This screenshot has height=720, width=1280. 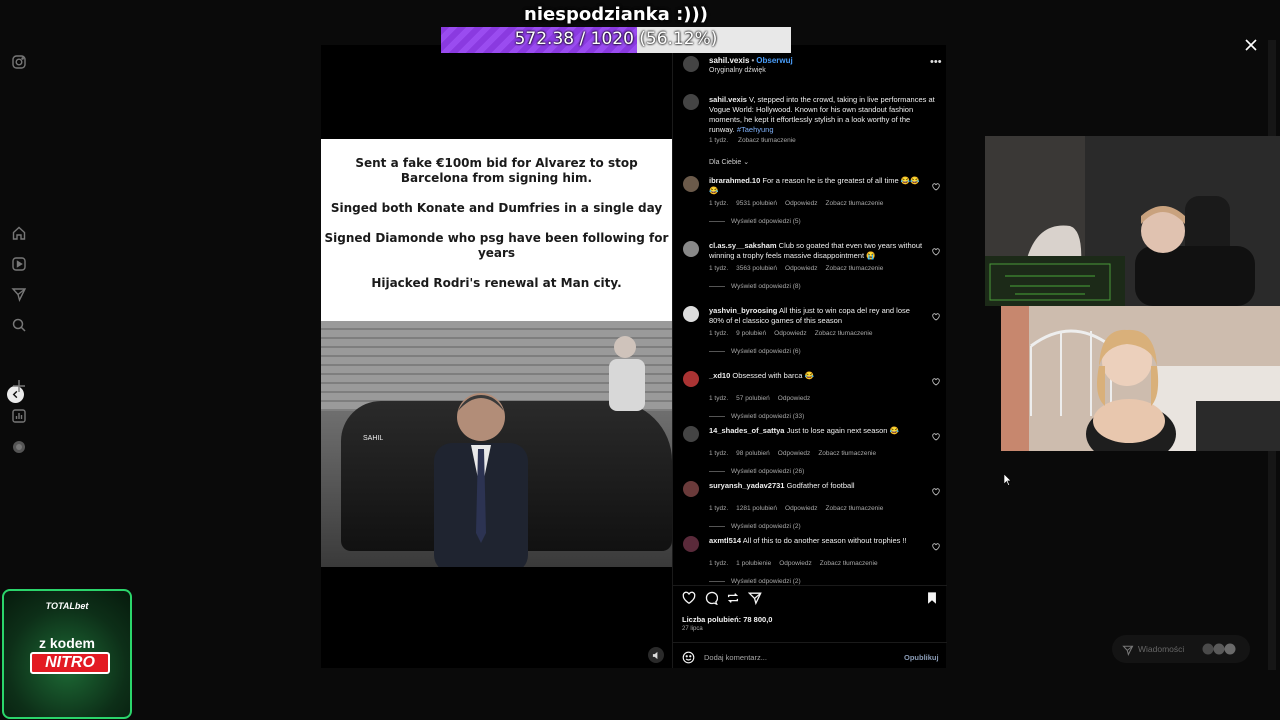 I want to click on commenter-username: yashvin_byroosing, so click(x=743, y=310).